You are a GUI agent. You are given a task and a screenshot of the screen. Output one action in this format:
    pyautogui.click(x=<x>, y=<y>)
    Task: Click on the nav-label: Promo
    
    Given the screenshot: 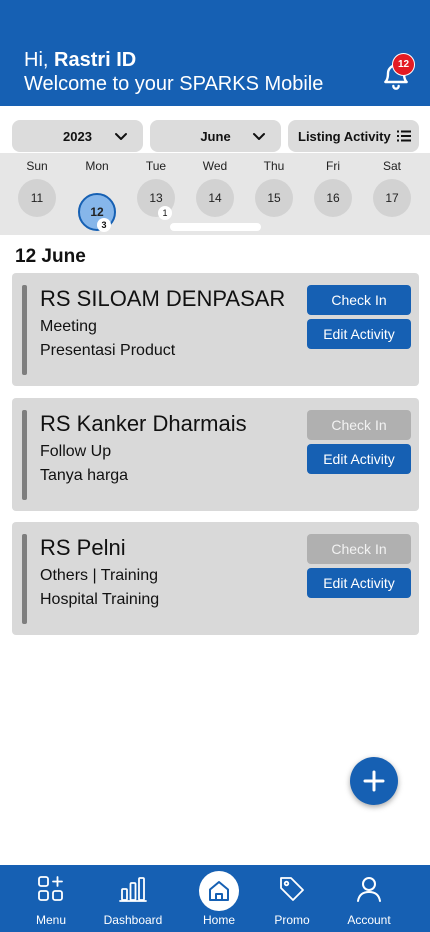 What is the action you would take?
    pyautogui.click(x=292, y=920)
    